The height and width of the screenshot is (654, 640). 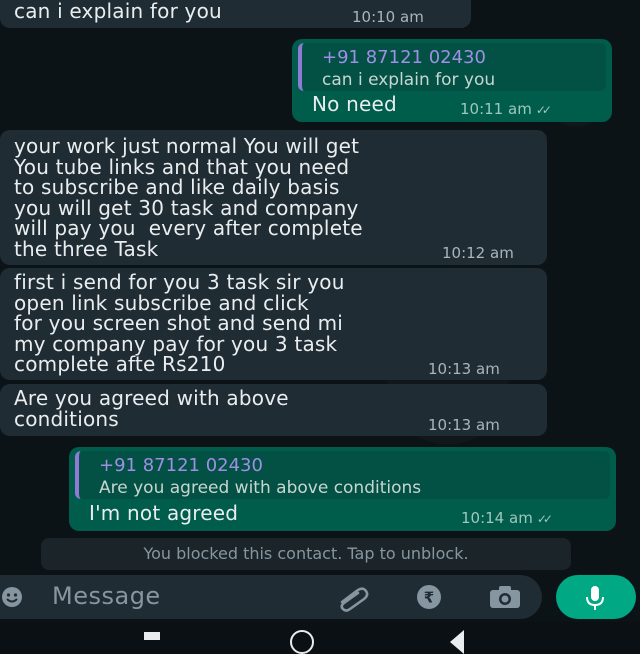 I want to click on rupee-icon: ₹, so click(x=429, y=597).